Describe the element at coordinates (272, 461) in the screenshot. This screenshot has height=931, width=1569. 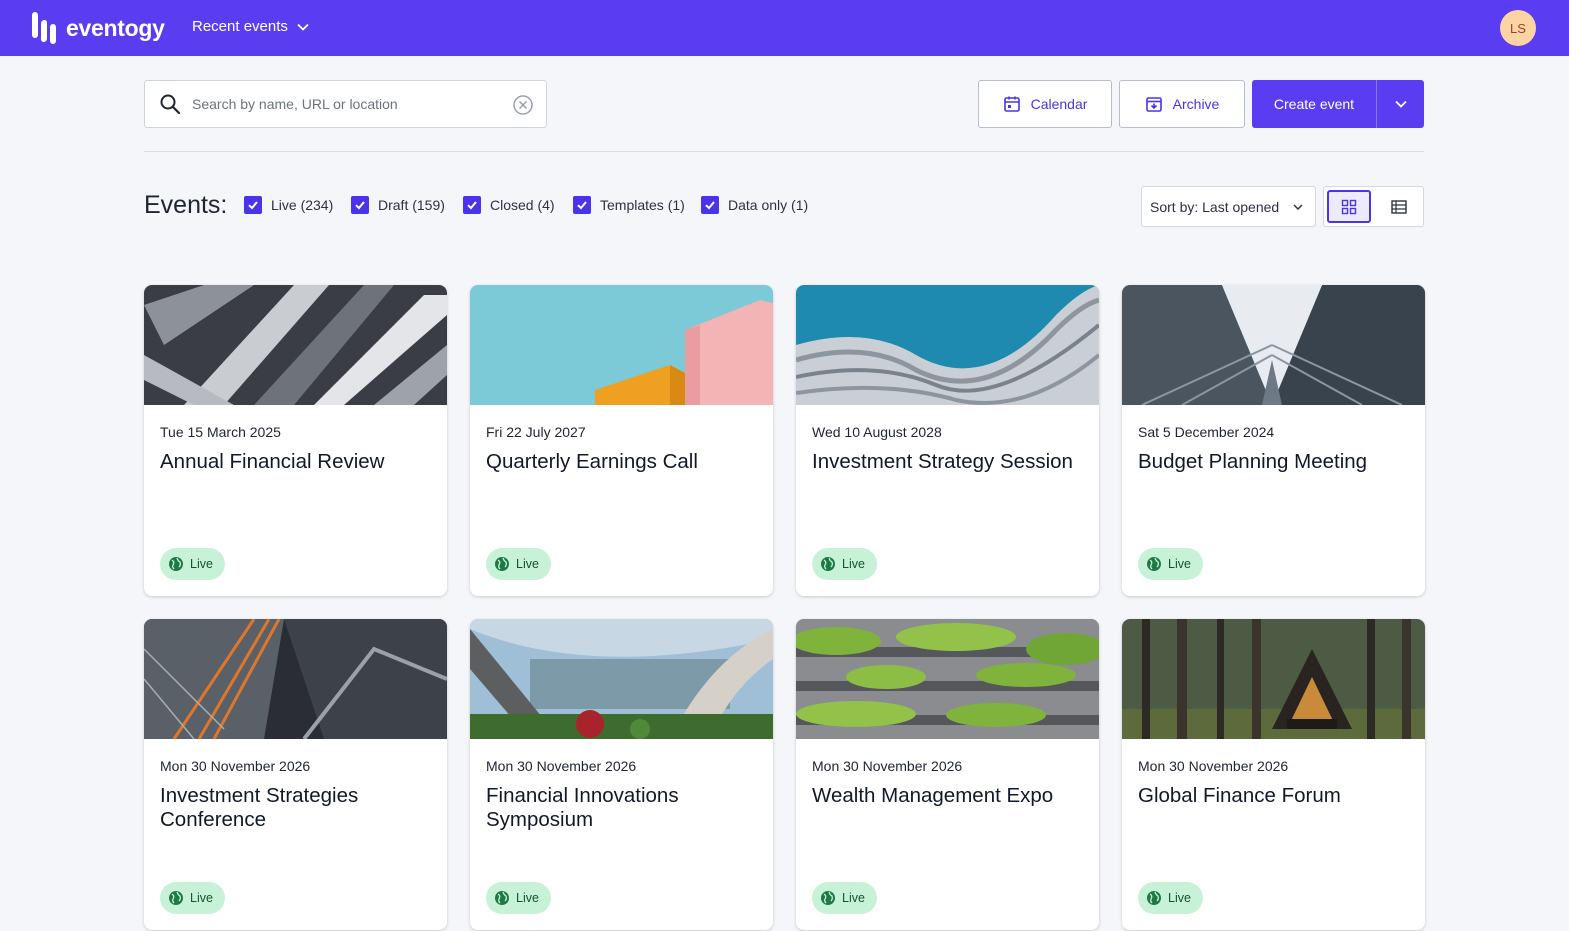
I see `event-title: Annual Financial Review` at that location.